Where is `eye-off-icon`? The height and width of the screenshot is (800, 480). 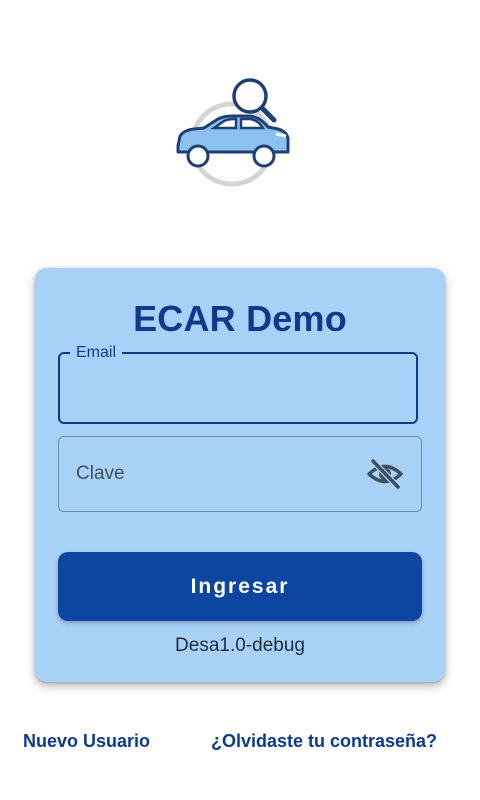
eye-off-icon is located at coordinates (385, 474).